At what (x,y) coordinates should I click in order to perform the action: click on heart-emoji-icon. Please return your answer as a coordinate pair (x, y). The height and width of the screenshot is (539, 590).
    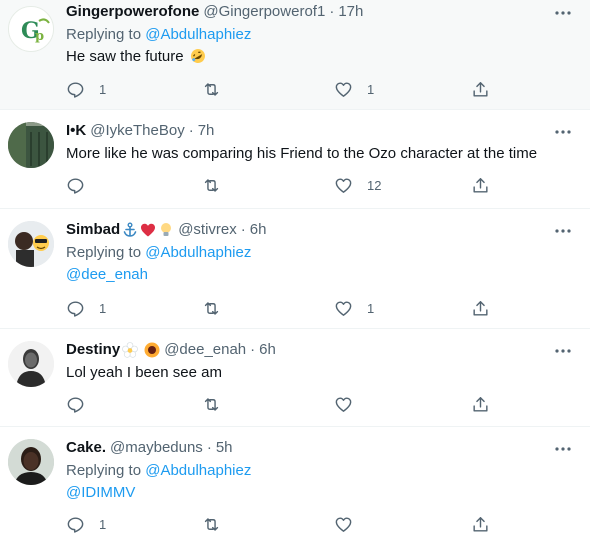
    Looking at the image, I should click on (148, 230).